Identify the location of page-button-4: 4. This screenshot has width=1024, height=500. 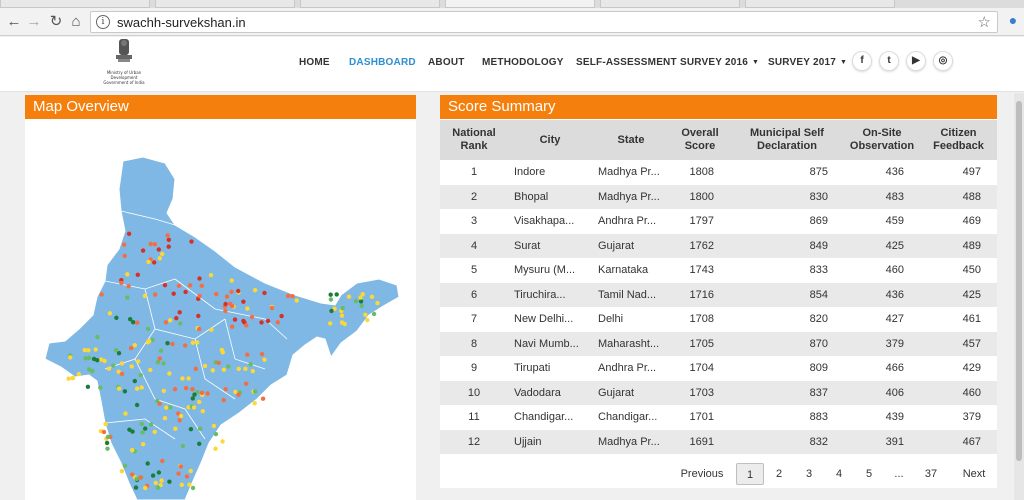
(839, 474).